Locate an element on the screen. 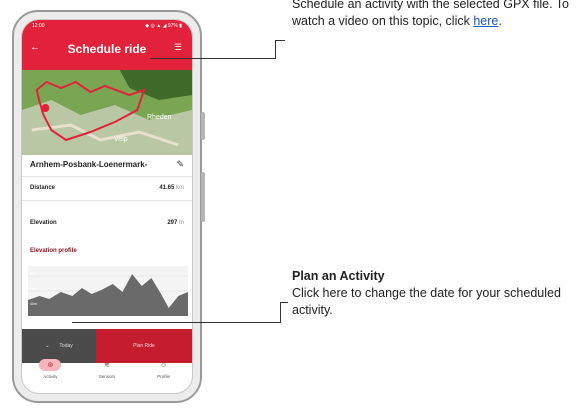 The width and height of the screenshot is (583, 408). phone-volume-button is located at coordinates (203, 126).